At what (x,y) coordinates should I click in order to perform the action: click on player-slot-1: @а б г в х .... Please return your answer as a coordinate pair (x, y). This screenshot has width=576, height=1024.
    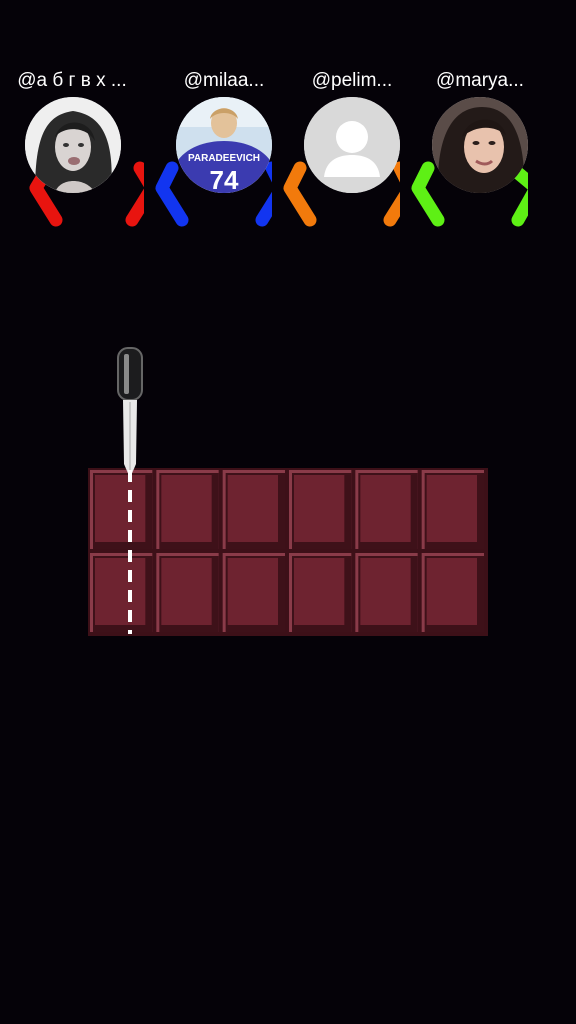
    Looking at the image, I should click on (72, 120).